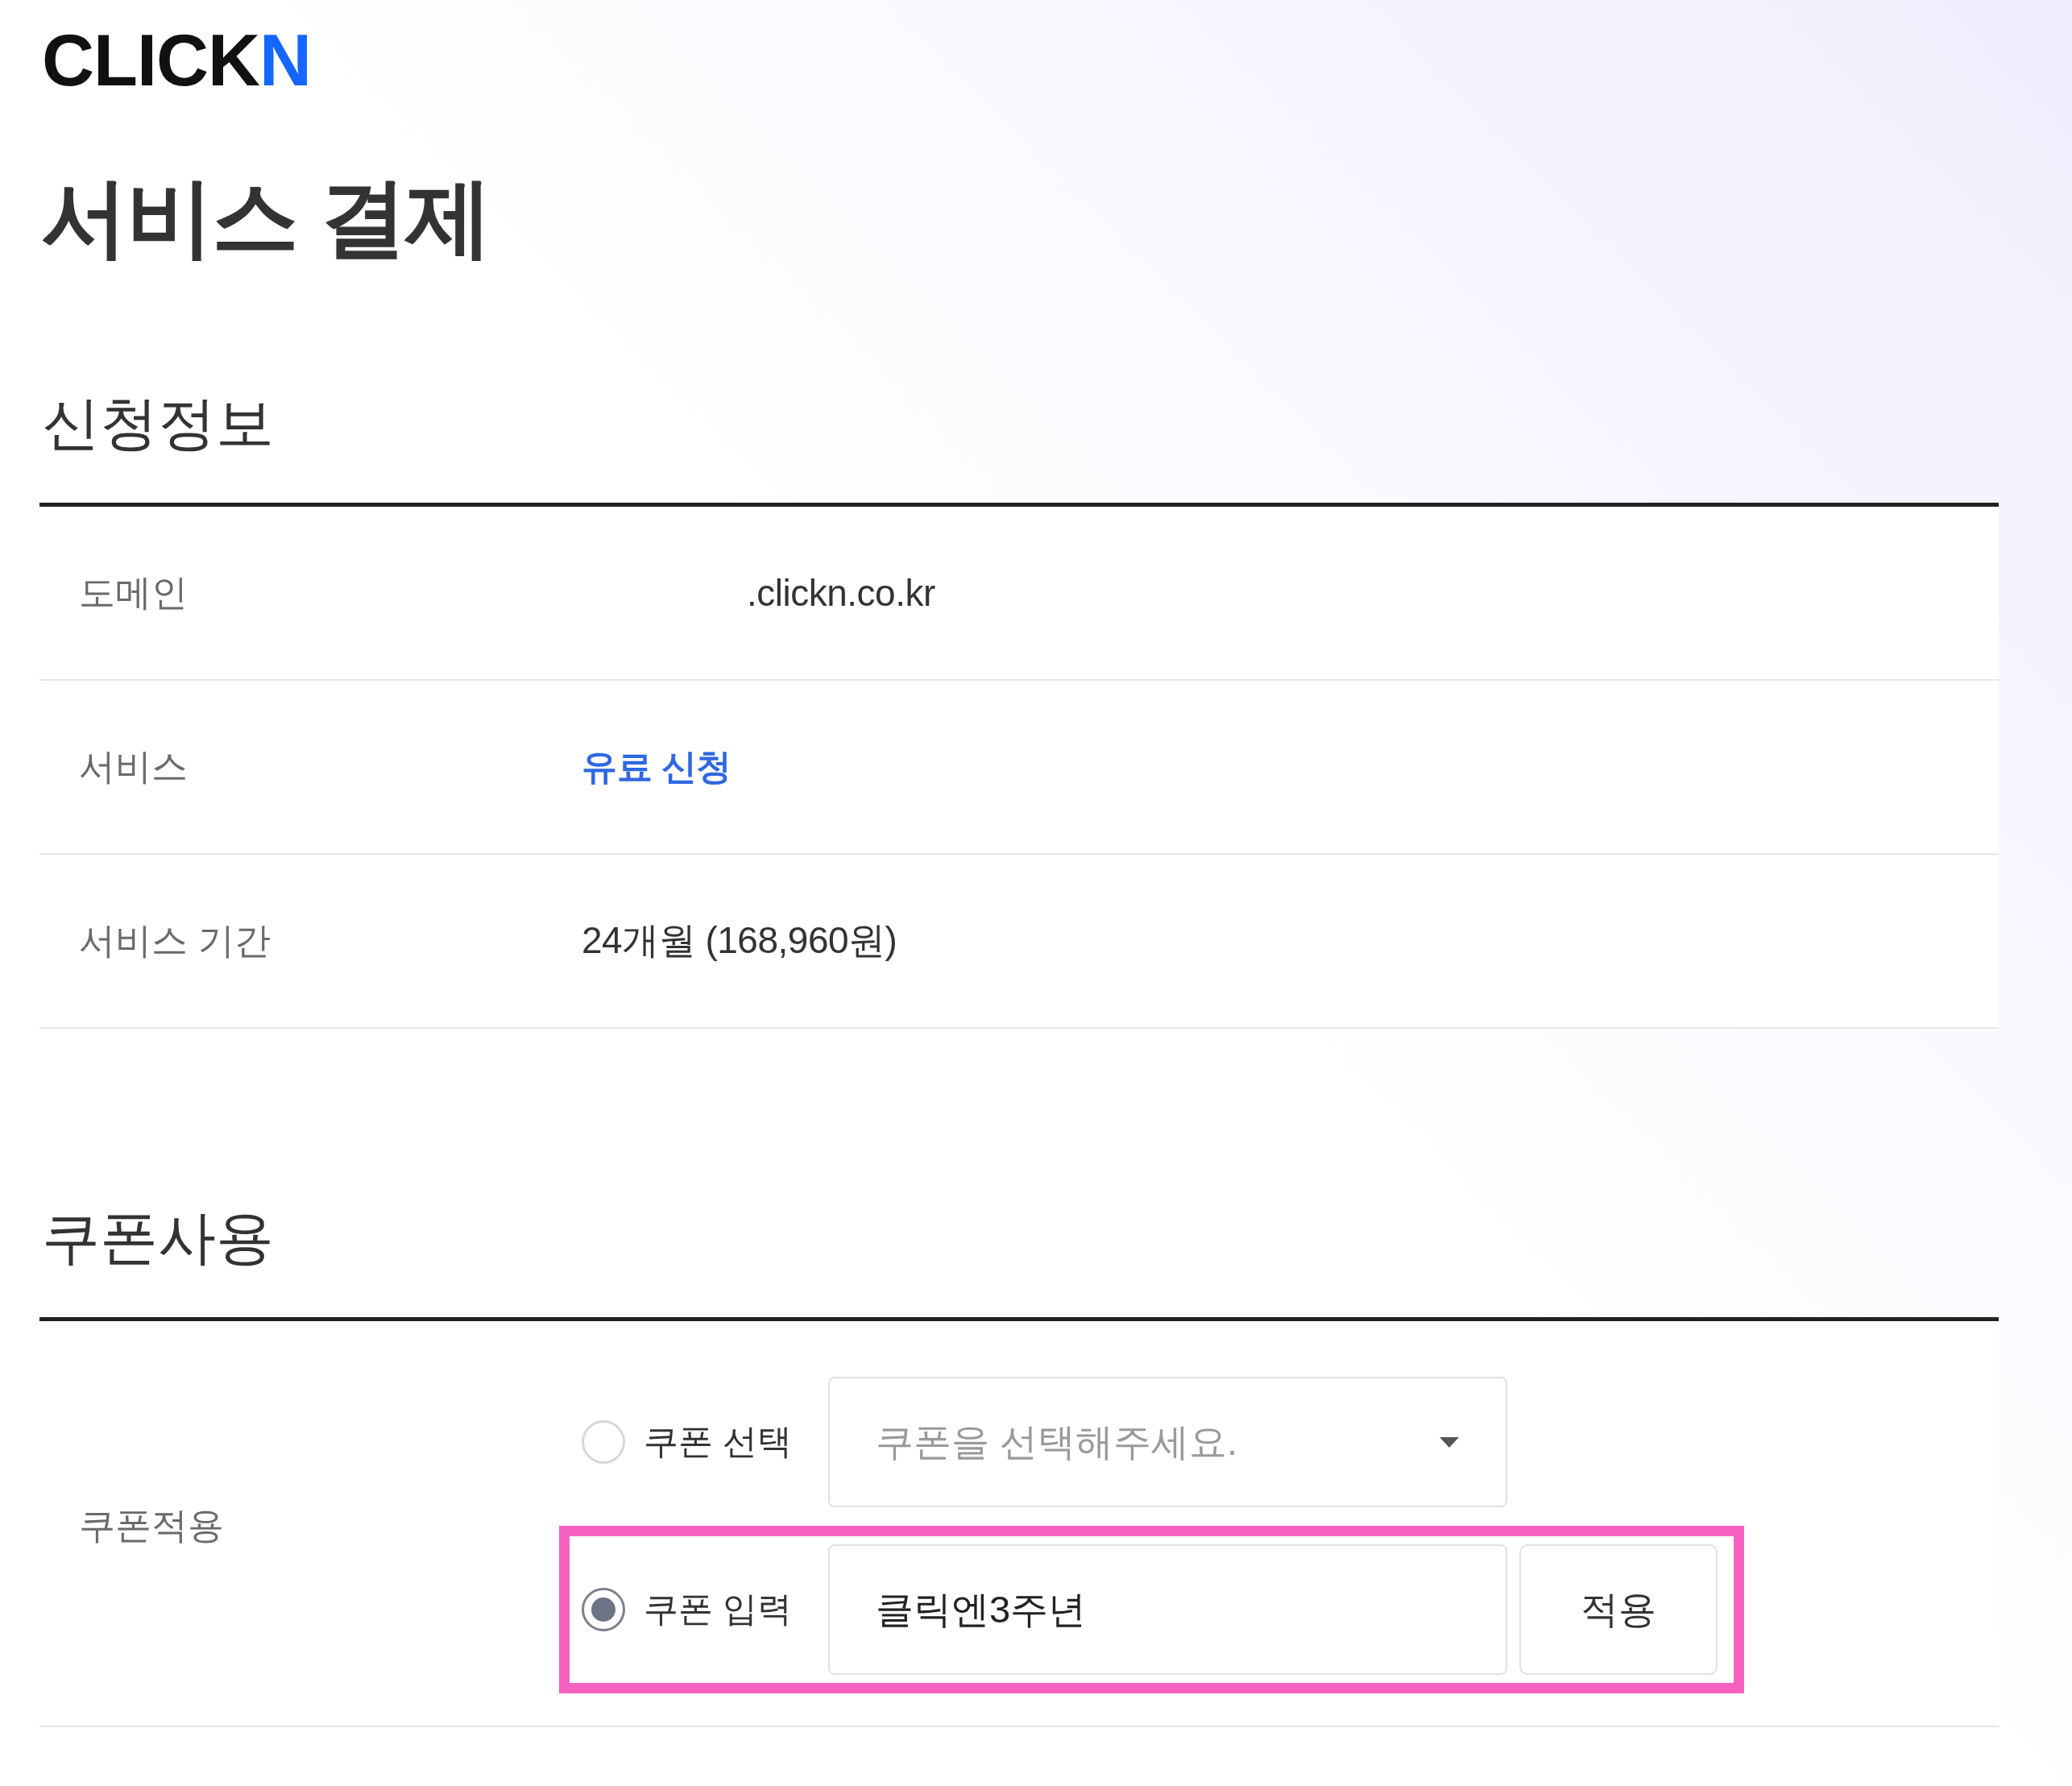  I want to click on domain-text: .clickn.co.kr, so click(841, 593).